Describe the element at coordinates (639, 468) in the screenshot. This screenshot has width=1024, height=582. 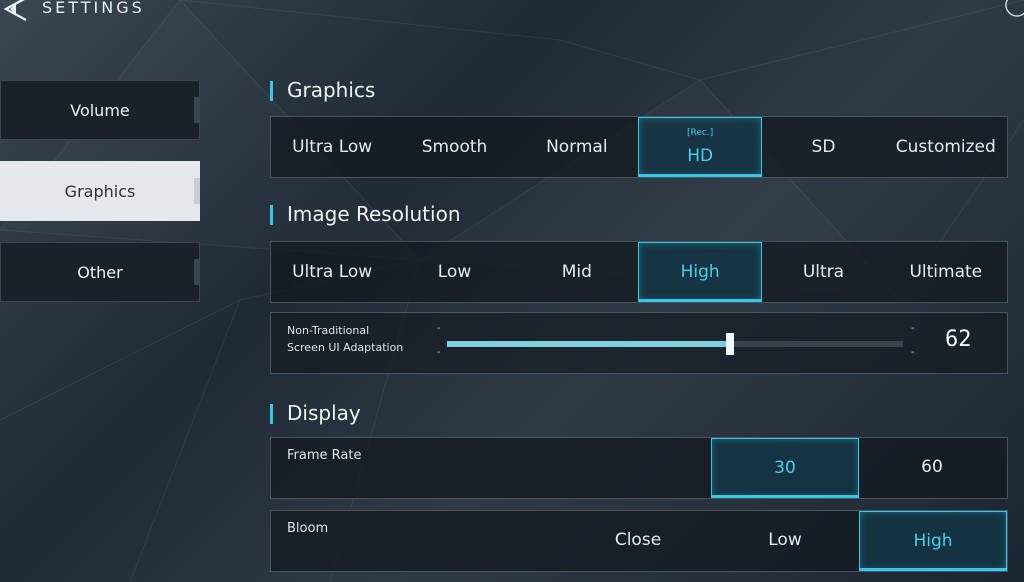
I see `frame-rate-row: Frame Rate 30 60` at that location.